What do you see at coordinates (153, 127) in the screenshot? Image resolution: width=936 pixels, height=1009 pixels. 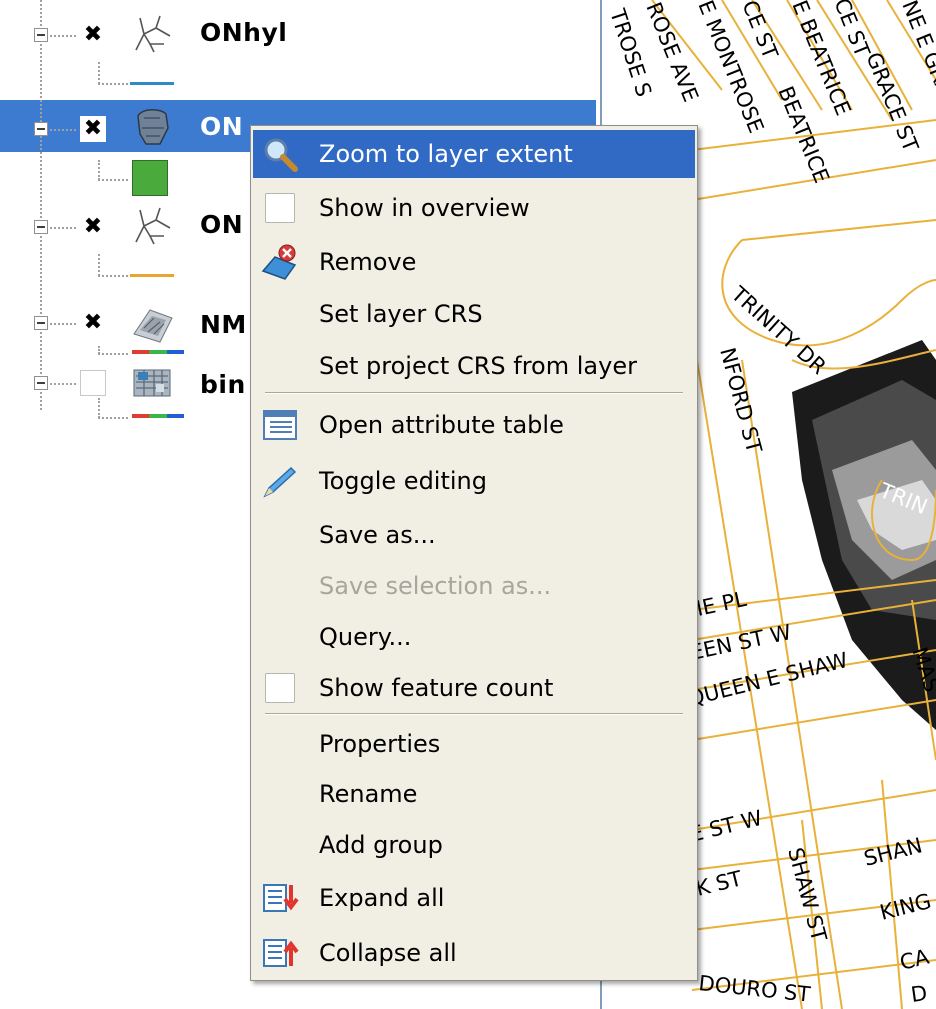 I see `polygon-layer-icon` at bounding box center [153, 127].